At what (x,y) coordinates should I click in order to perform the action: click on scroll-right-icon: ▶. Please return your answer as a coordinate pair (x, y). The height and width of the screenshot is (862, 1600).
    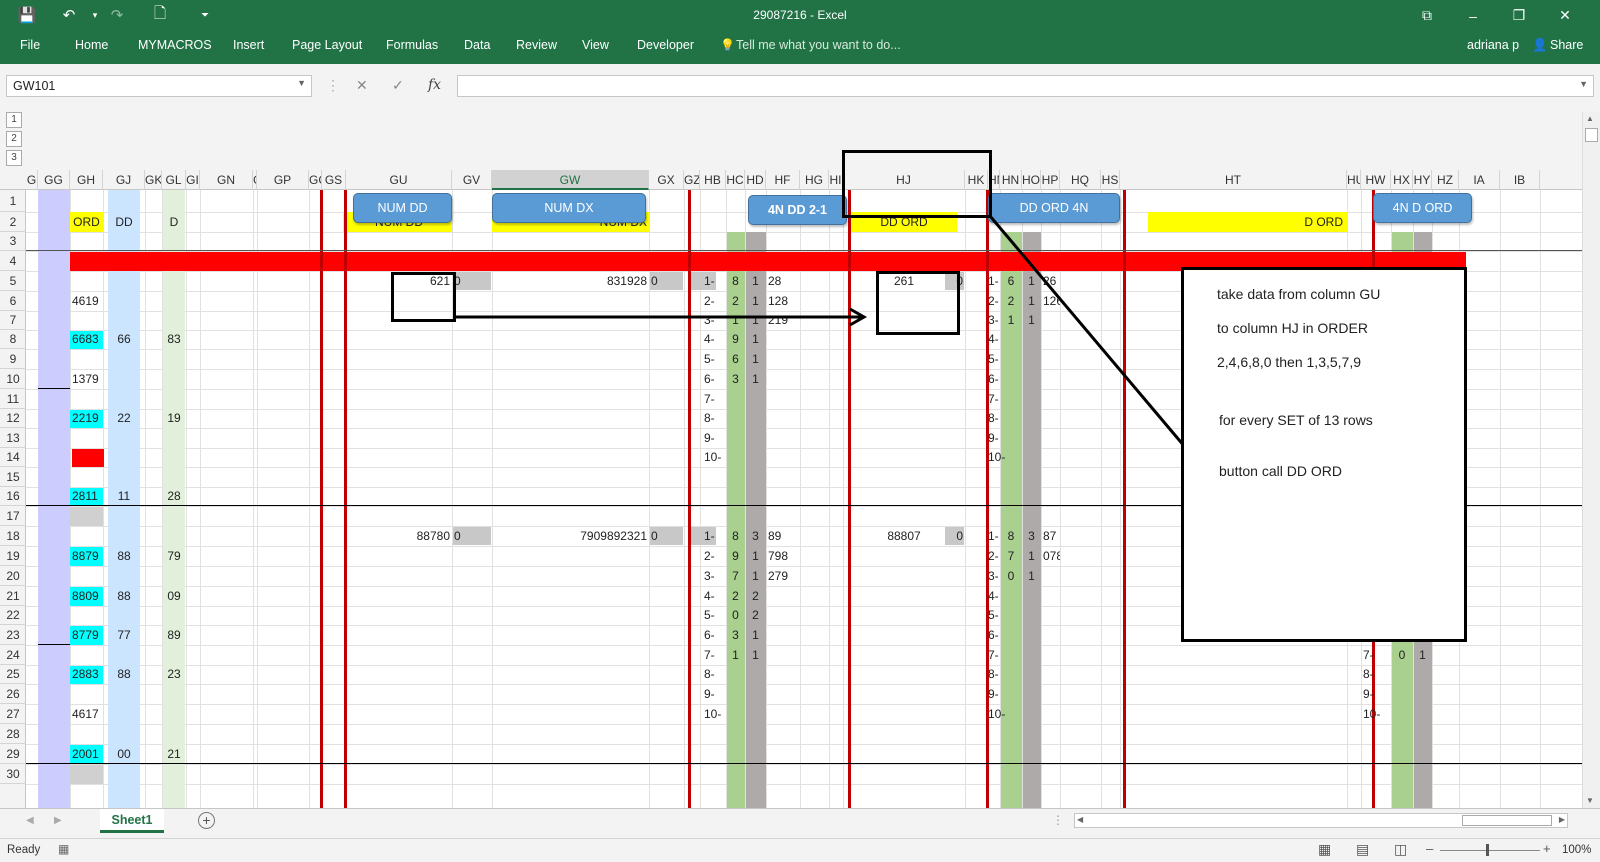
    Looking at the image, I should click on (1562, 819).